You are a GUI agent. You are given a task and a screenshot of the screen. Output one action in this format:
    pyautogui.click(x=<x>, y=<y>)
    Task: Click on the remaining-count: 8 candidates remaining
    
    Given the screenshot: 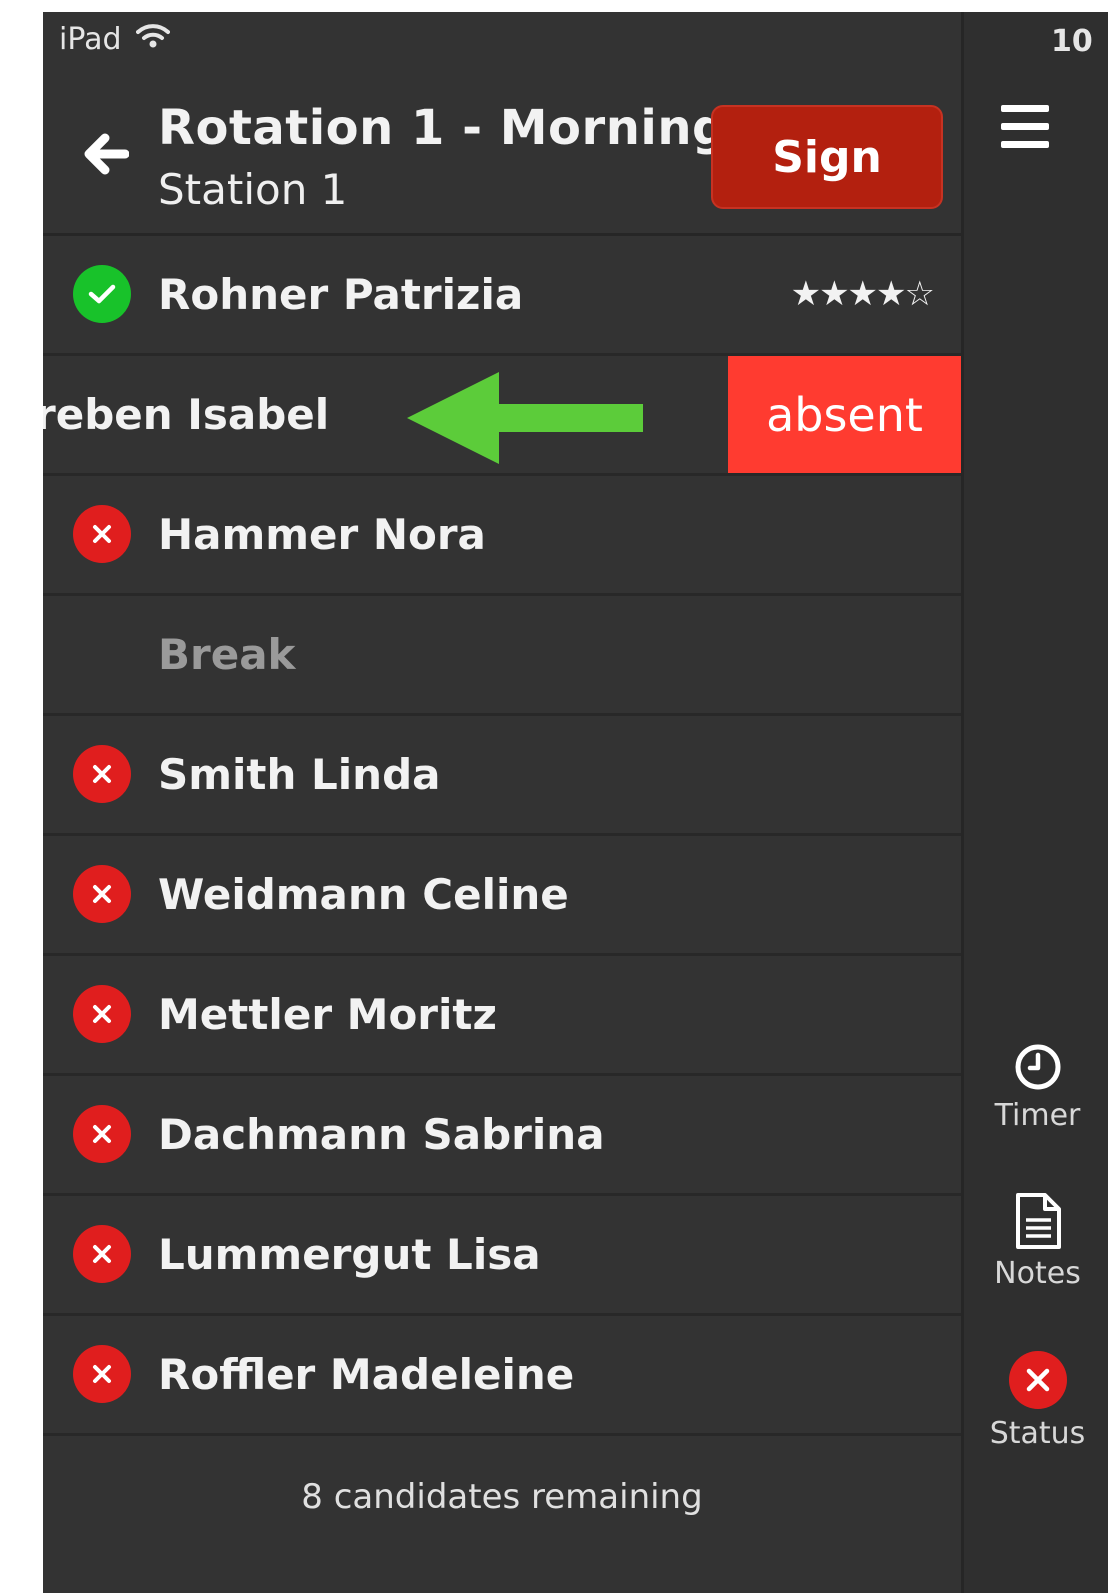 What is the action you would take?
    pyautogui.click(x=502, y=1497)
    